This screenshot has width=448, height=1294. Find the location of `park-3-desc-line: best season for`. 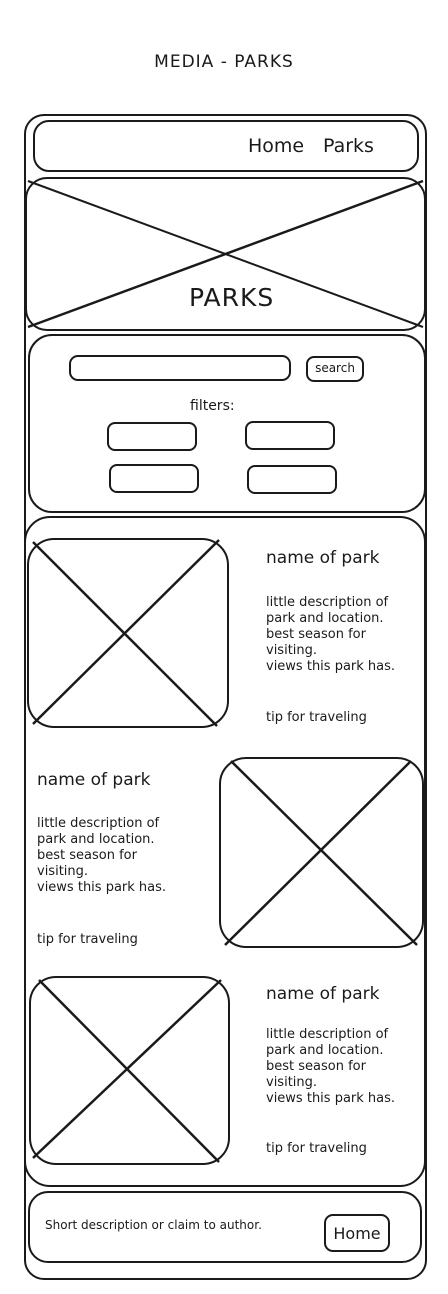

park-3-desc-line: best season for is located at coordinates (316, 1066).